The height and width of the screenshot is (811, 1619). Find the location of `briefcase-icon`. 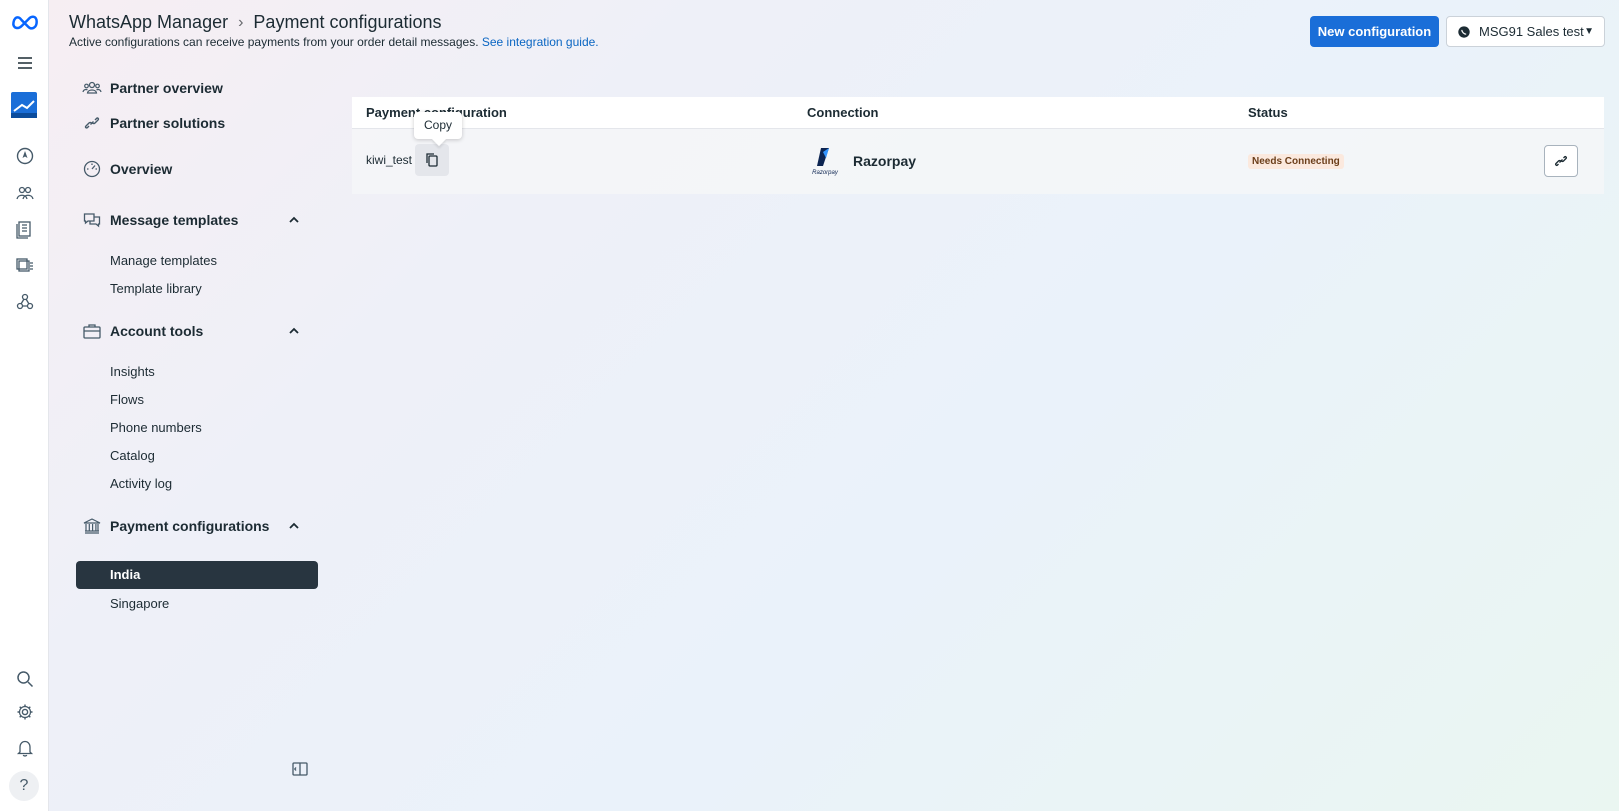

briefcase-icon is located at coordinates (92, 331).